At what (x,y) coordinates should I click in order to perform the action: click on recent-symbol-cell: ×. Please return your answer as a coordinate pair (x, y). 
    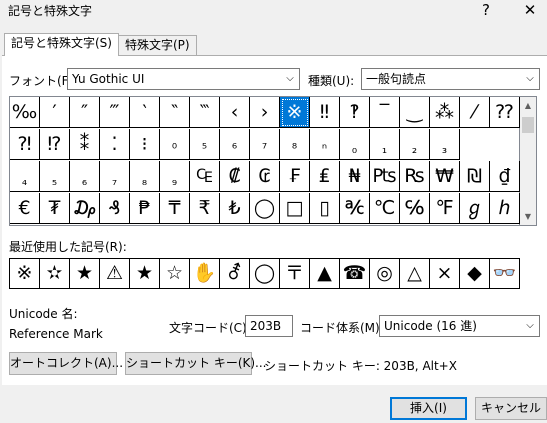
    Looking at the image, I should click on (445, 273).